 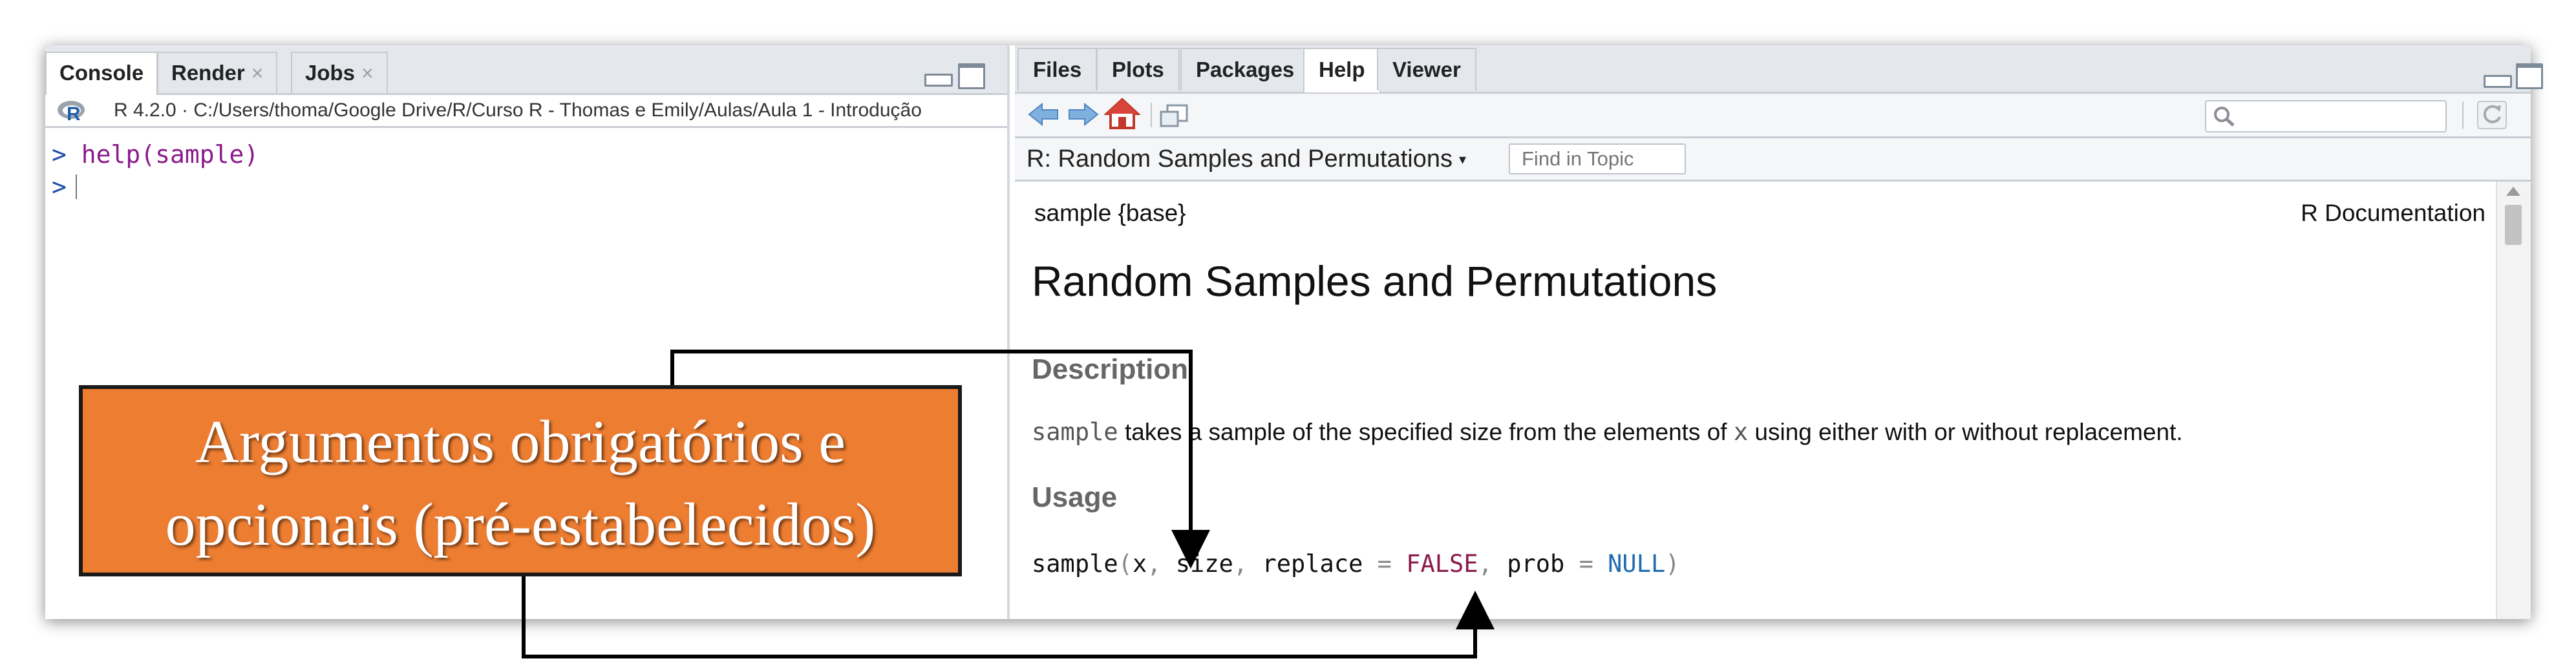 What do you see at coordinates (520, 524) in the screenshot?
I see `annotation-line-2: opcionais (pré-estabelecidos)` at bounding box center [520, 524].